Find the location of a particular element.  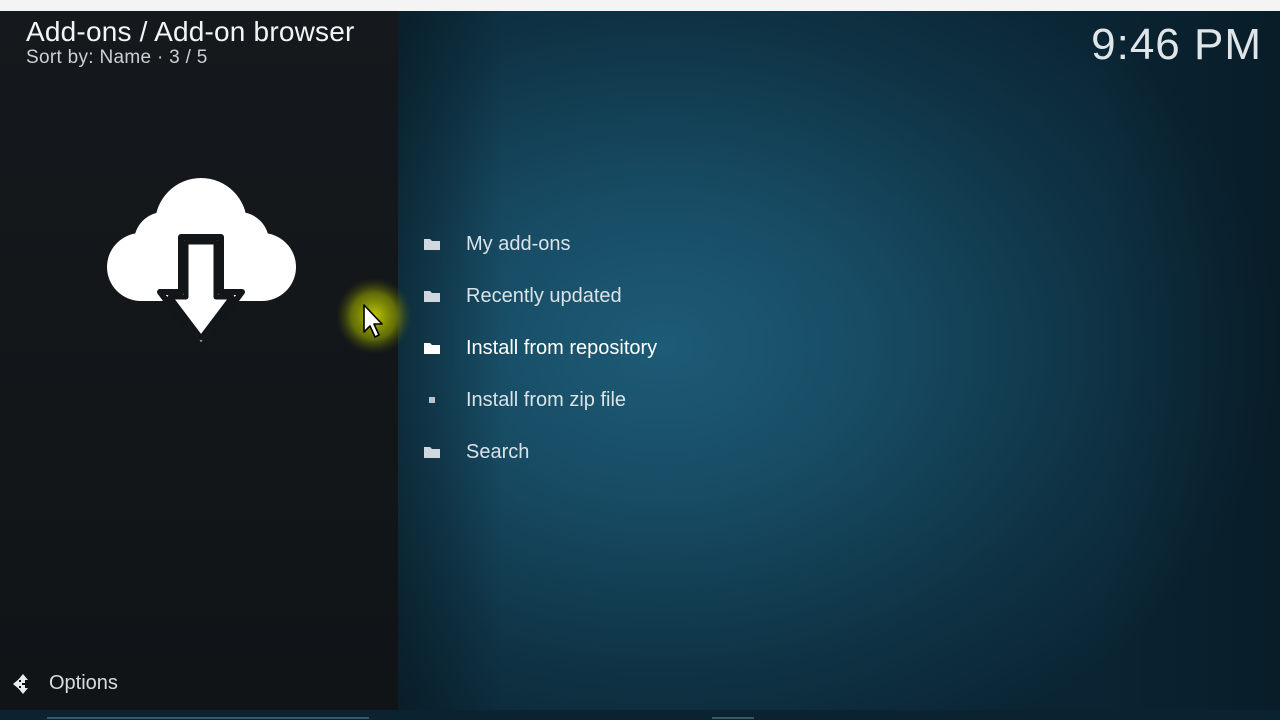

menu-item-recently-updated: Recently updated is located at coordinates (720, 296).